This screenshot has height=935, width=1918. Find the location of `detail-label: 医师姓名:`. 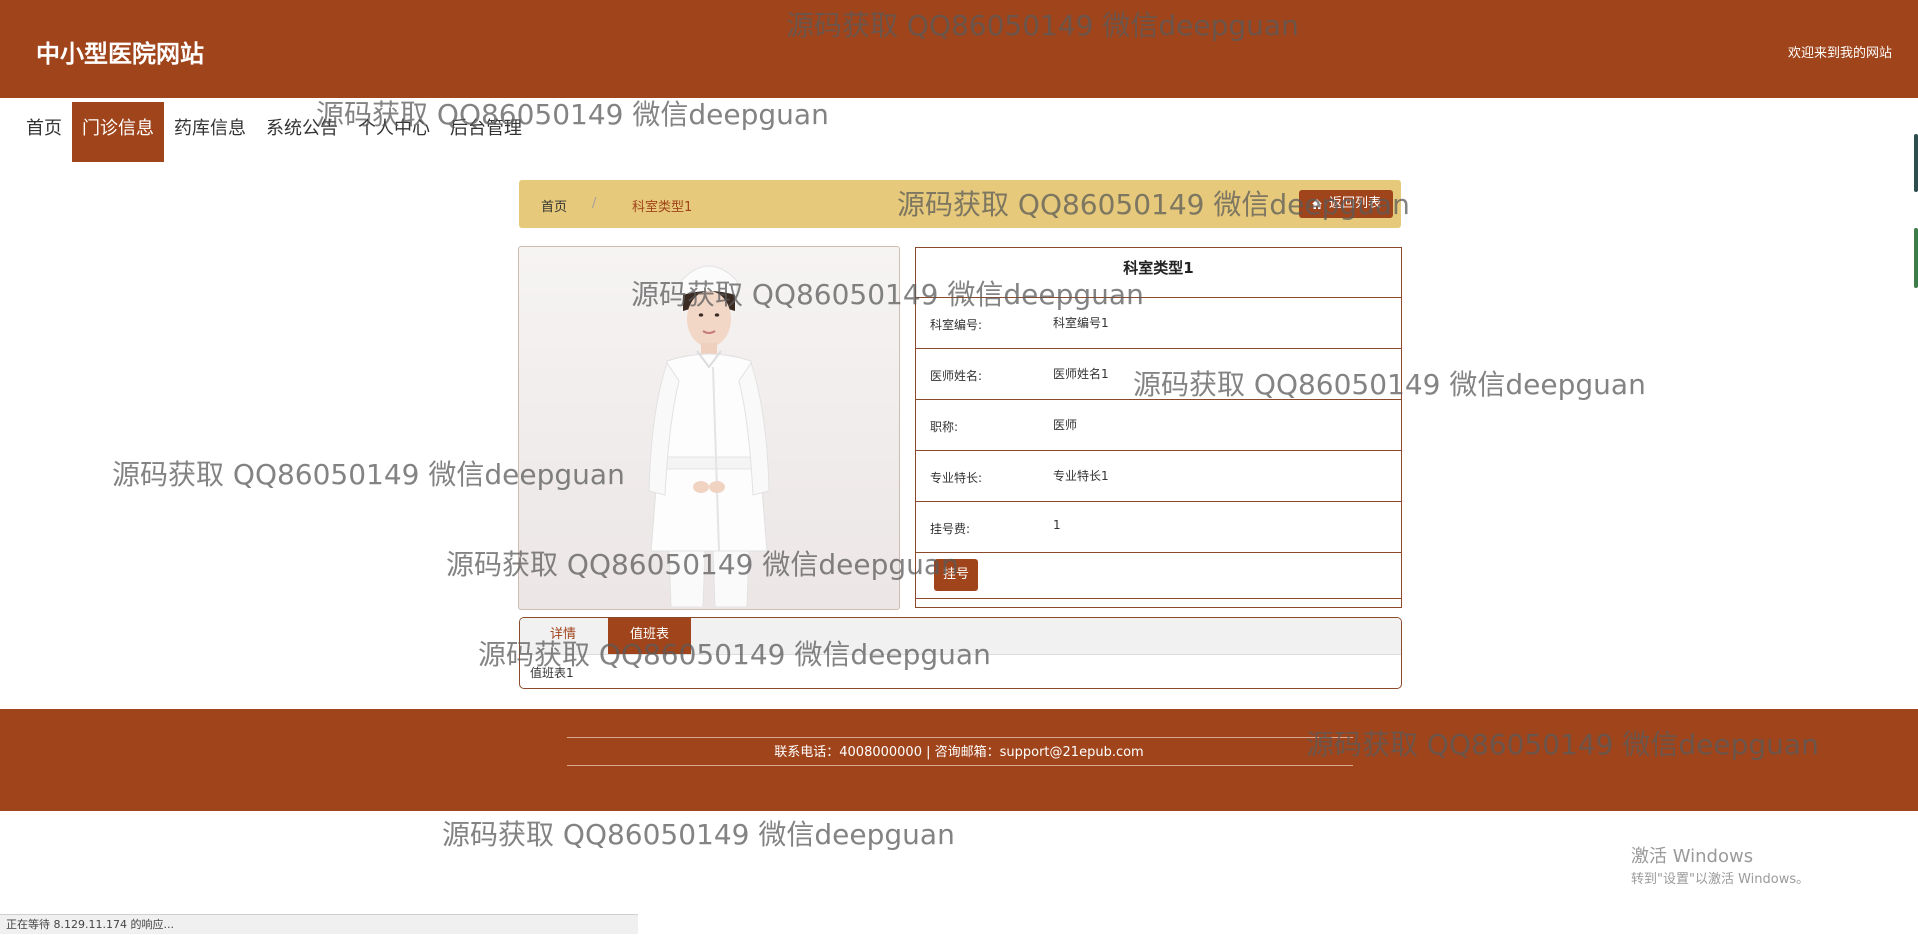

detail-label: 医师姓名: is located at coordinates (956, 376).